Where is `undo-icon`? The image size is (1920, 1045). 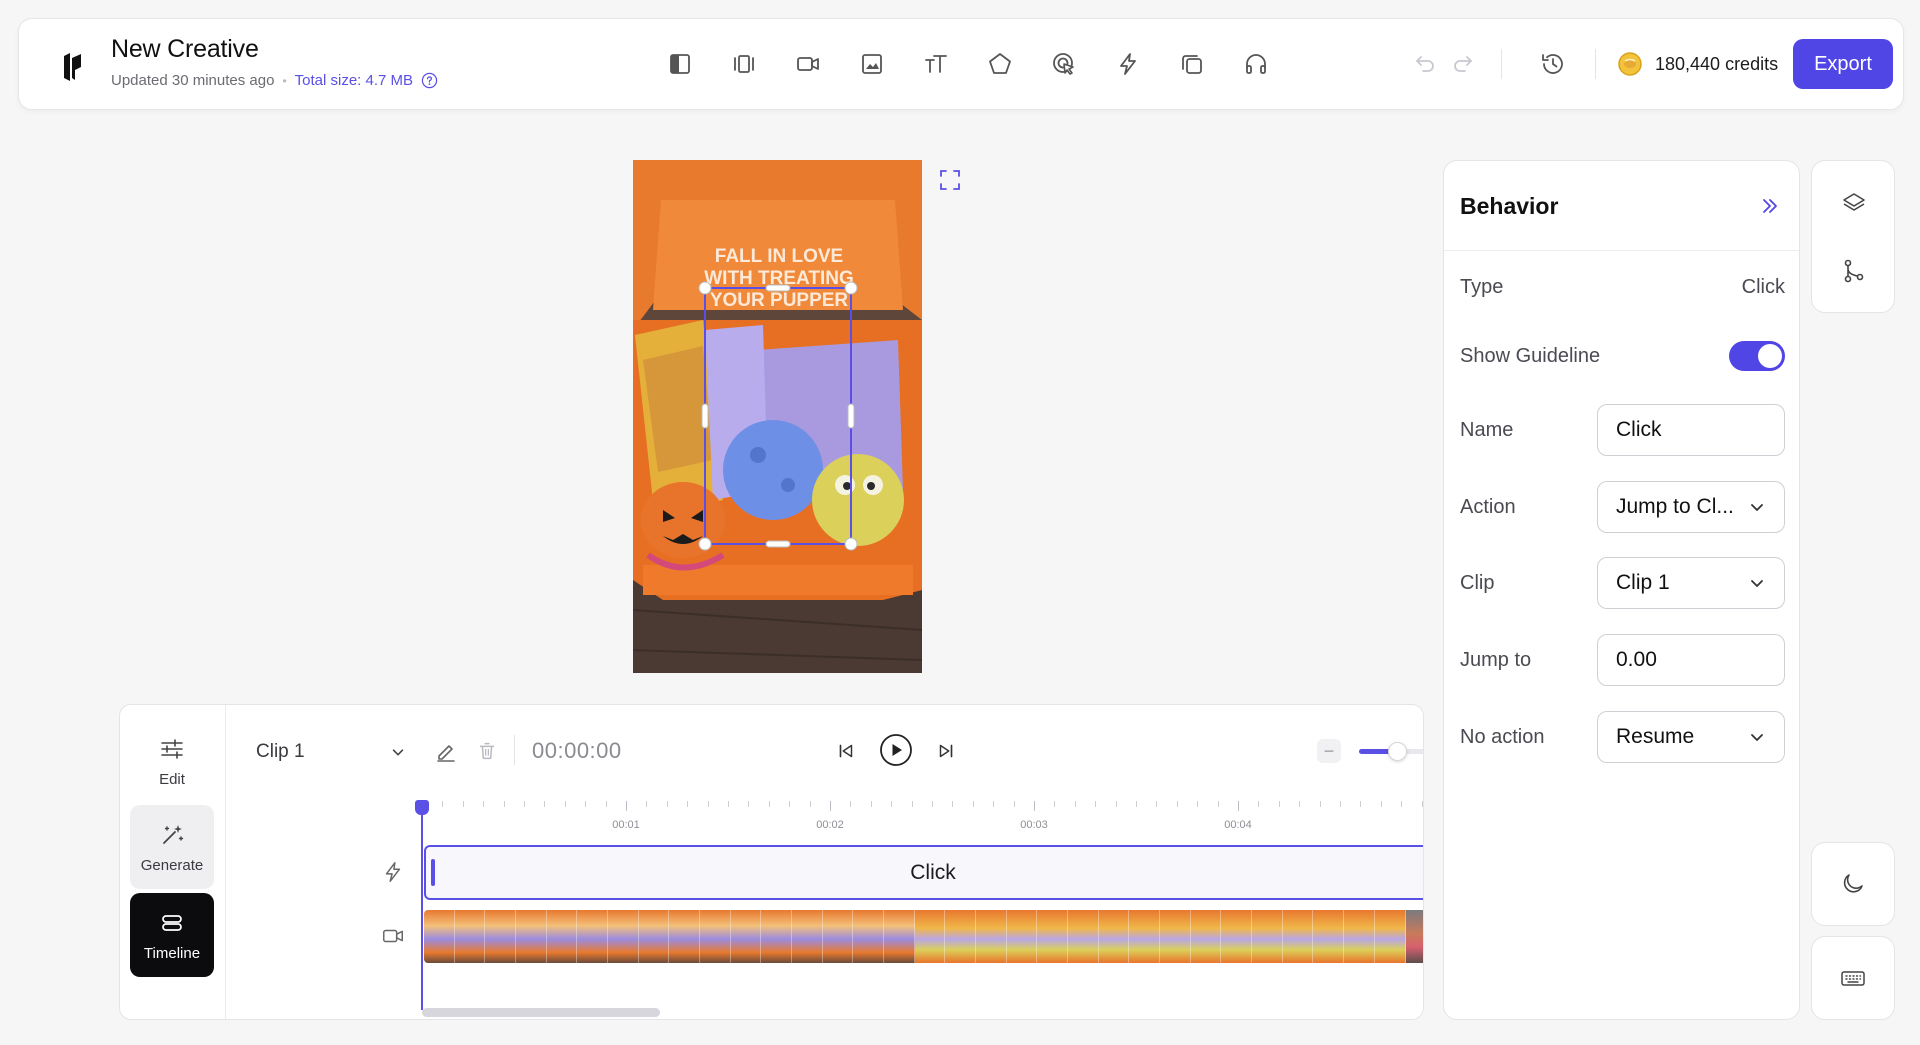 undo-icon is located at coordinates (1425, 63).